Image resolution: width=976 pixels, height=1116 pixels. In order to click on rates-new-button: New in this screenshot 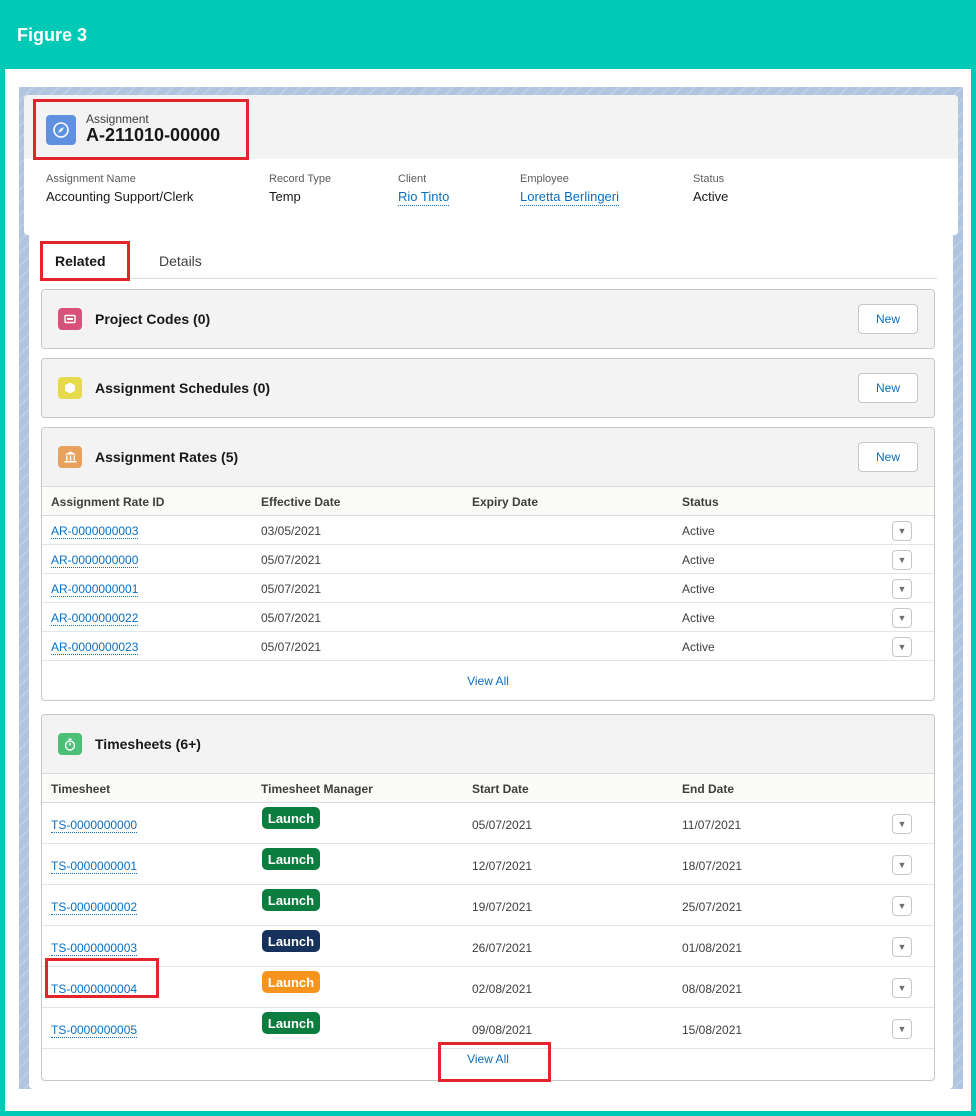, I will do `click(888, 457)`.